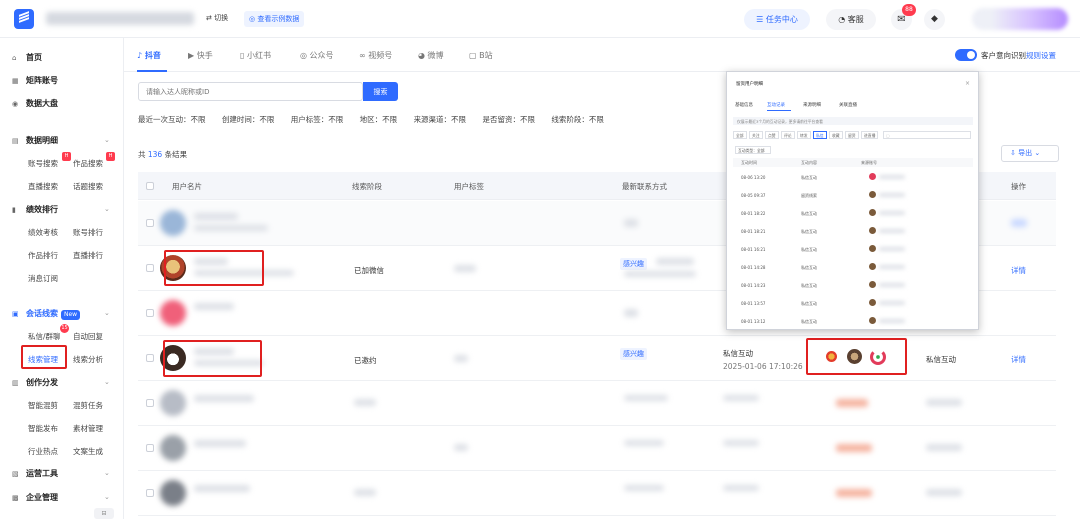  Describe the element at coordinates (43, 278) in the screenshot. I see `sidebar-item-msg-subscribe: 消息订阅` at that location.